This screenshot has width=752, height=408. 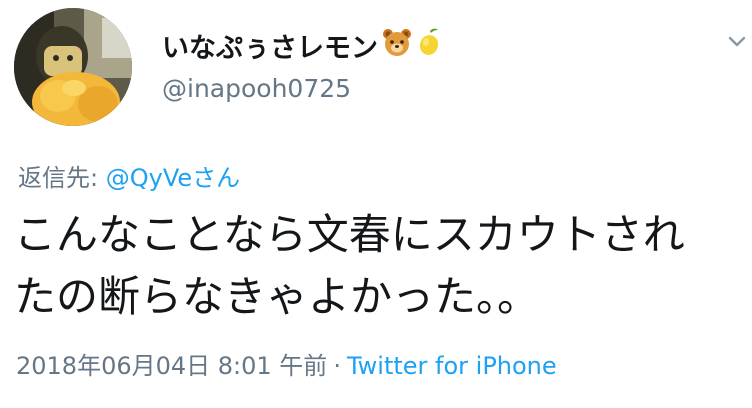 I want to click on avatar, so click(x=73, y=67).